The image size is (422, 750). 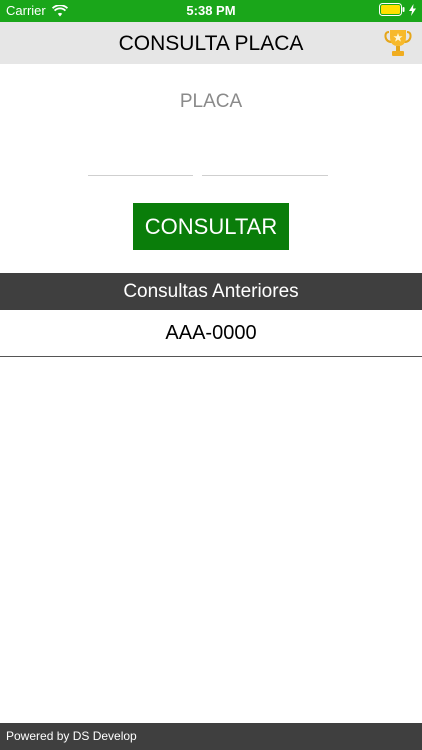 What do you see at coordinates (211, 101) in the screenshot?
I see `placa-label: PLACA` at bounding box center [211, 101].